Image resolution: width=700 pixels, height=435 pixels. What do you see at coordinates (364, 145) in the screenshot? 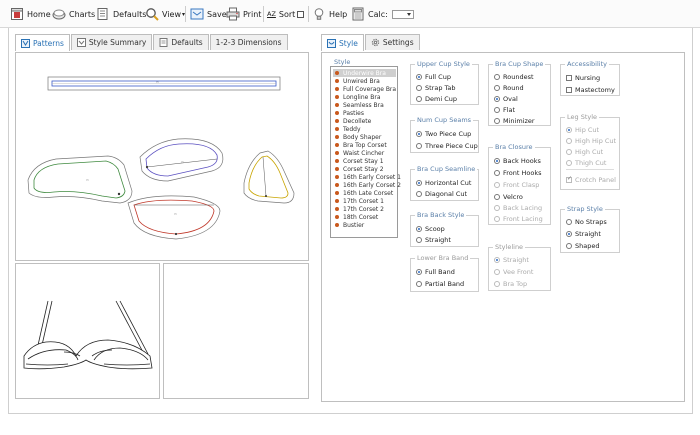
I see `list-item: Bra Top Corset` at bounding box center [364, 145].